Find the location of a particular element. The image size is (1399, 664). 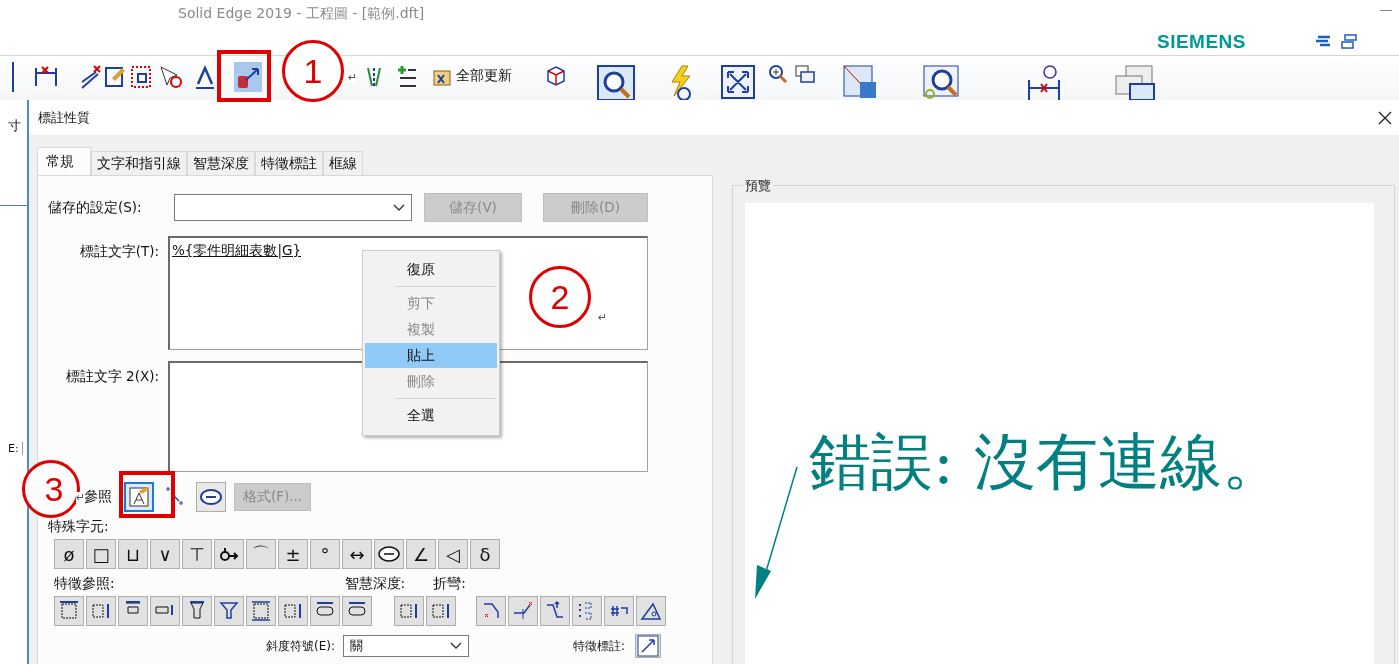

tab: 框線 is located at coordinates (343, 163).